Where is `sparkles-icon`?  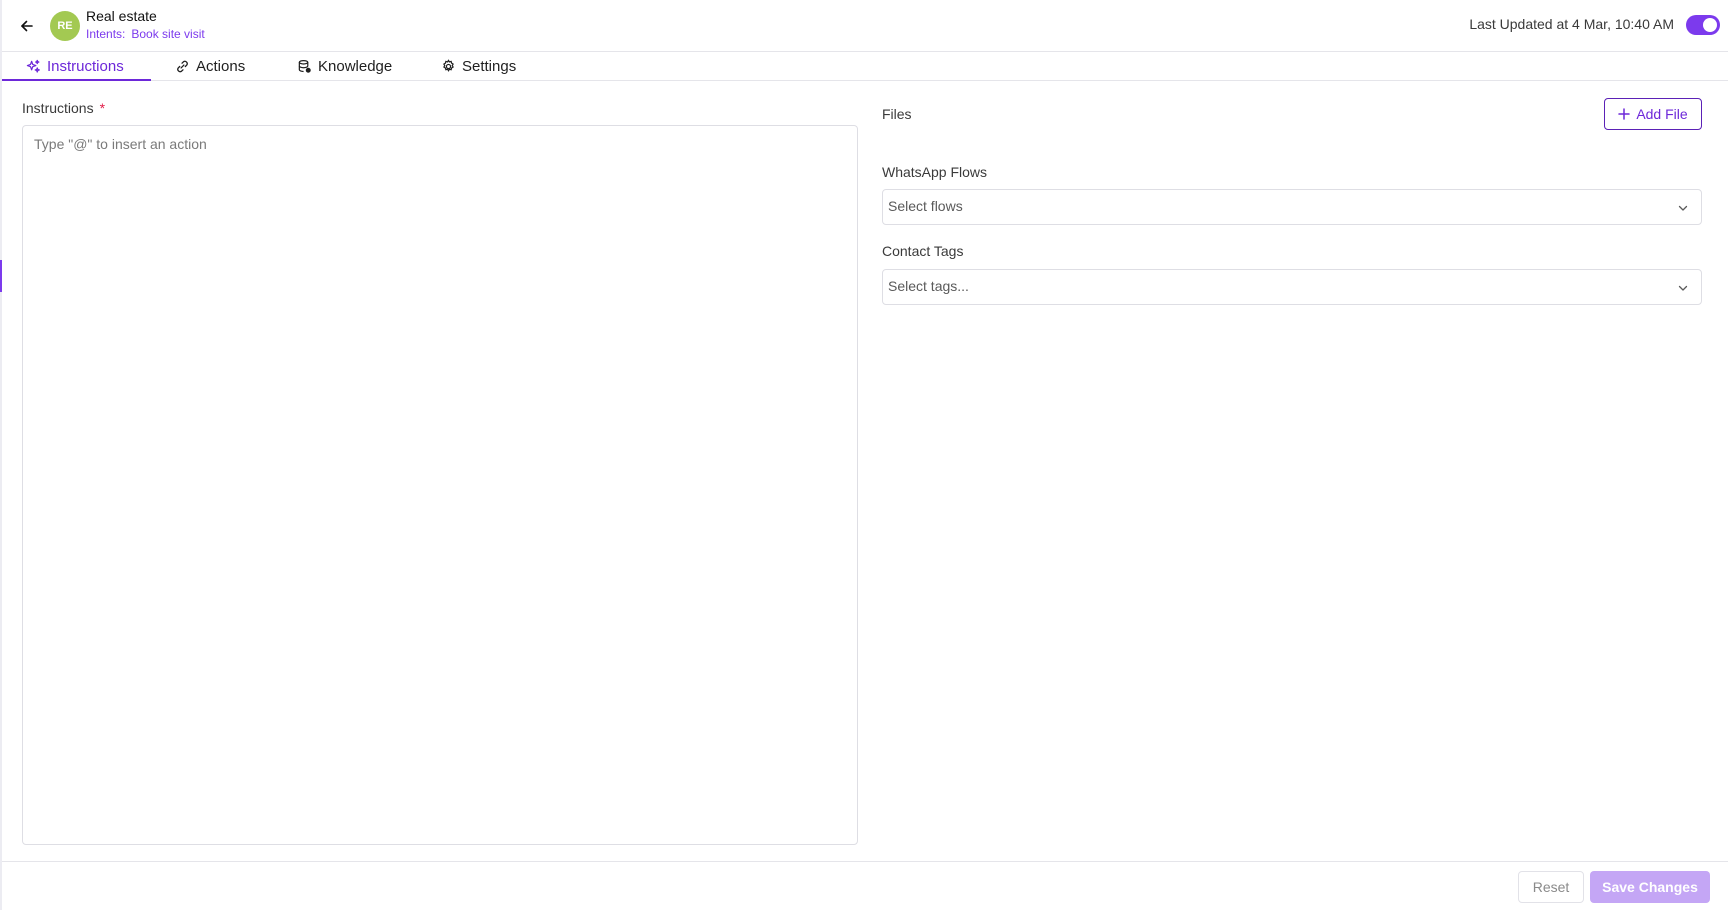 sparkles-icon is located at coordinates (33, 66).